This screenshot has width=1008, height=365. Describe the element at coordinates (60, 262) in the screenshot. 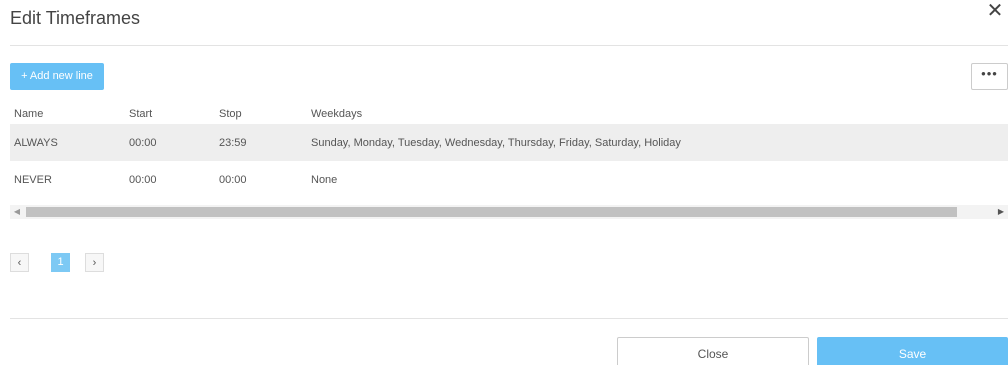

I see `current-page-button: 1` at that location.